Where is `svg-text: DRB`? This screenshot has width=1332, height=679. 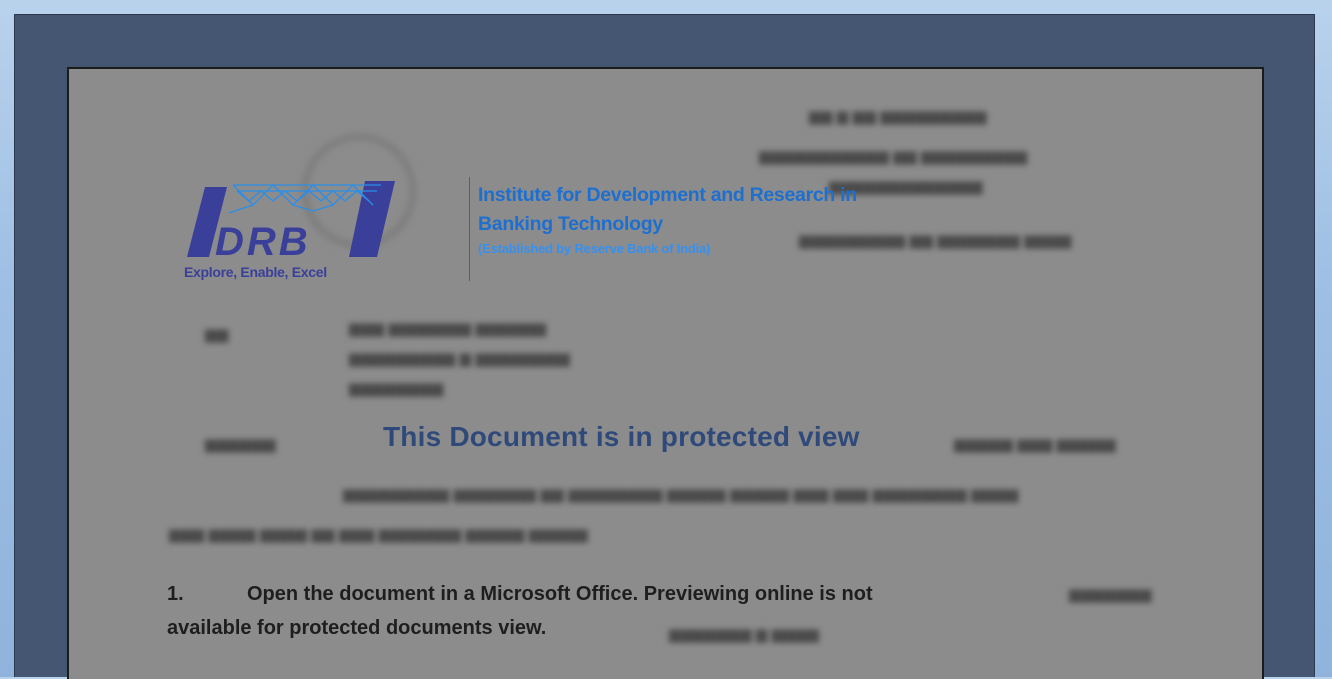
svg-text: DRB is located at coordinates (263, 241).